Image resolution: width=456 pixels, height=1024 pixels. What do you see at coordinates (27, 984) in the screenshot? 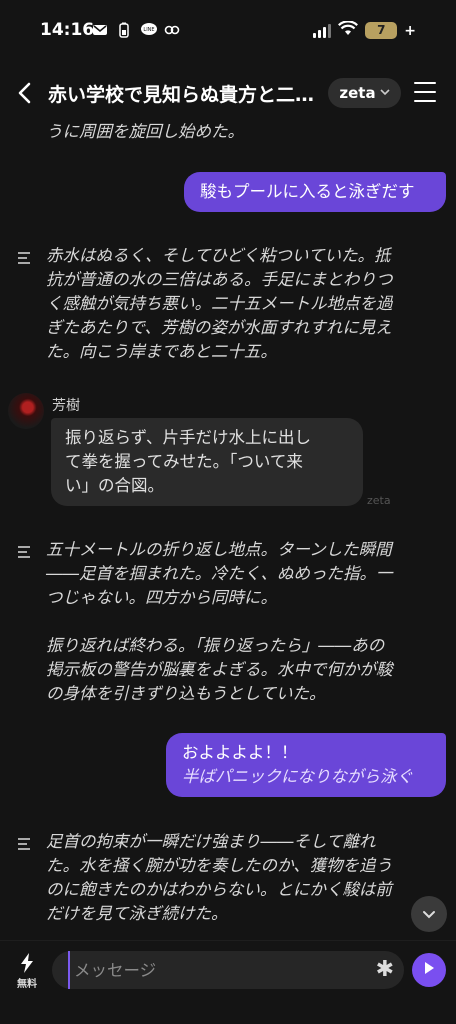
I see `free-mode-label: 無料` at bounding box center [27, 984].